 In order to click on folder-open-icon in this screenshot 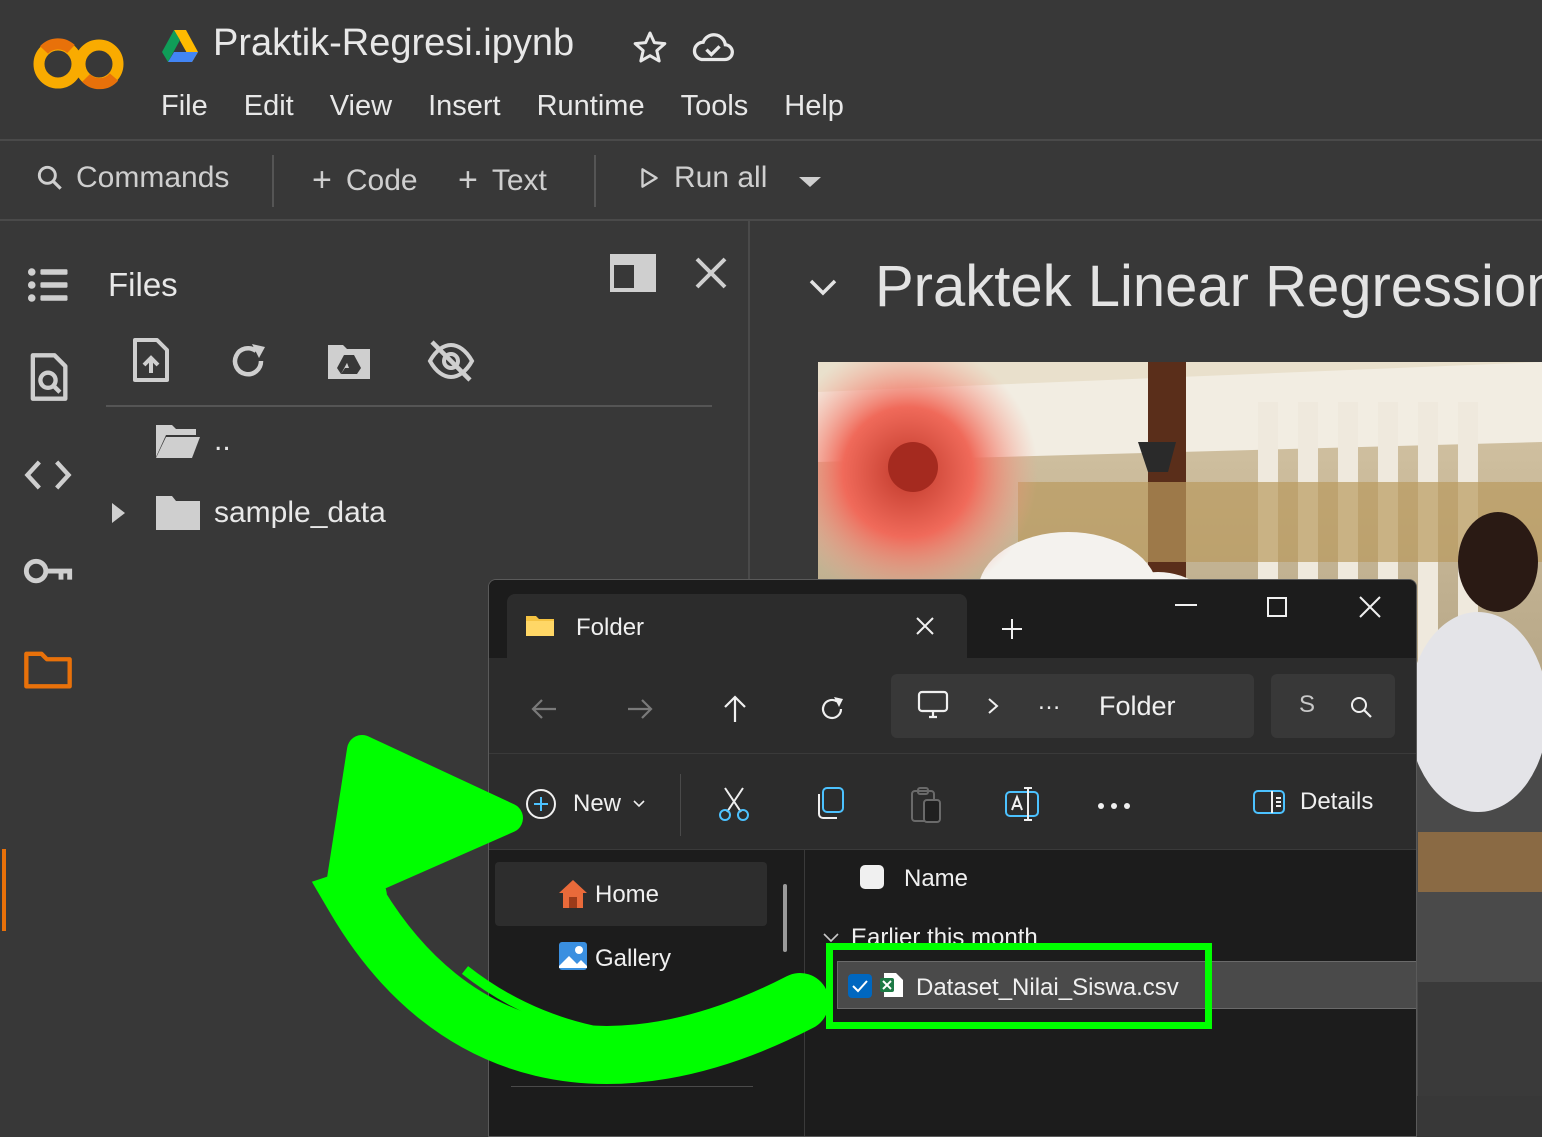, I will do `click(178, 441)`.